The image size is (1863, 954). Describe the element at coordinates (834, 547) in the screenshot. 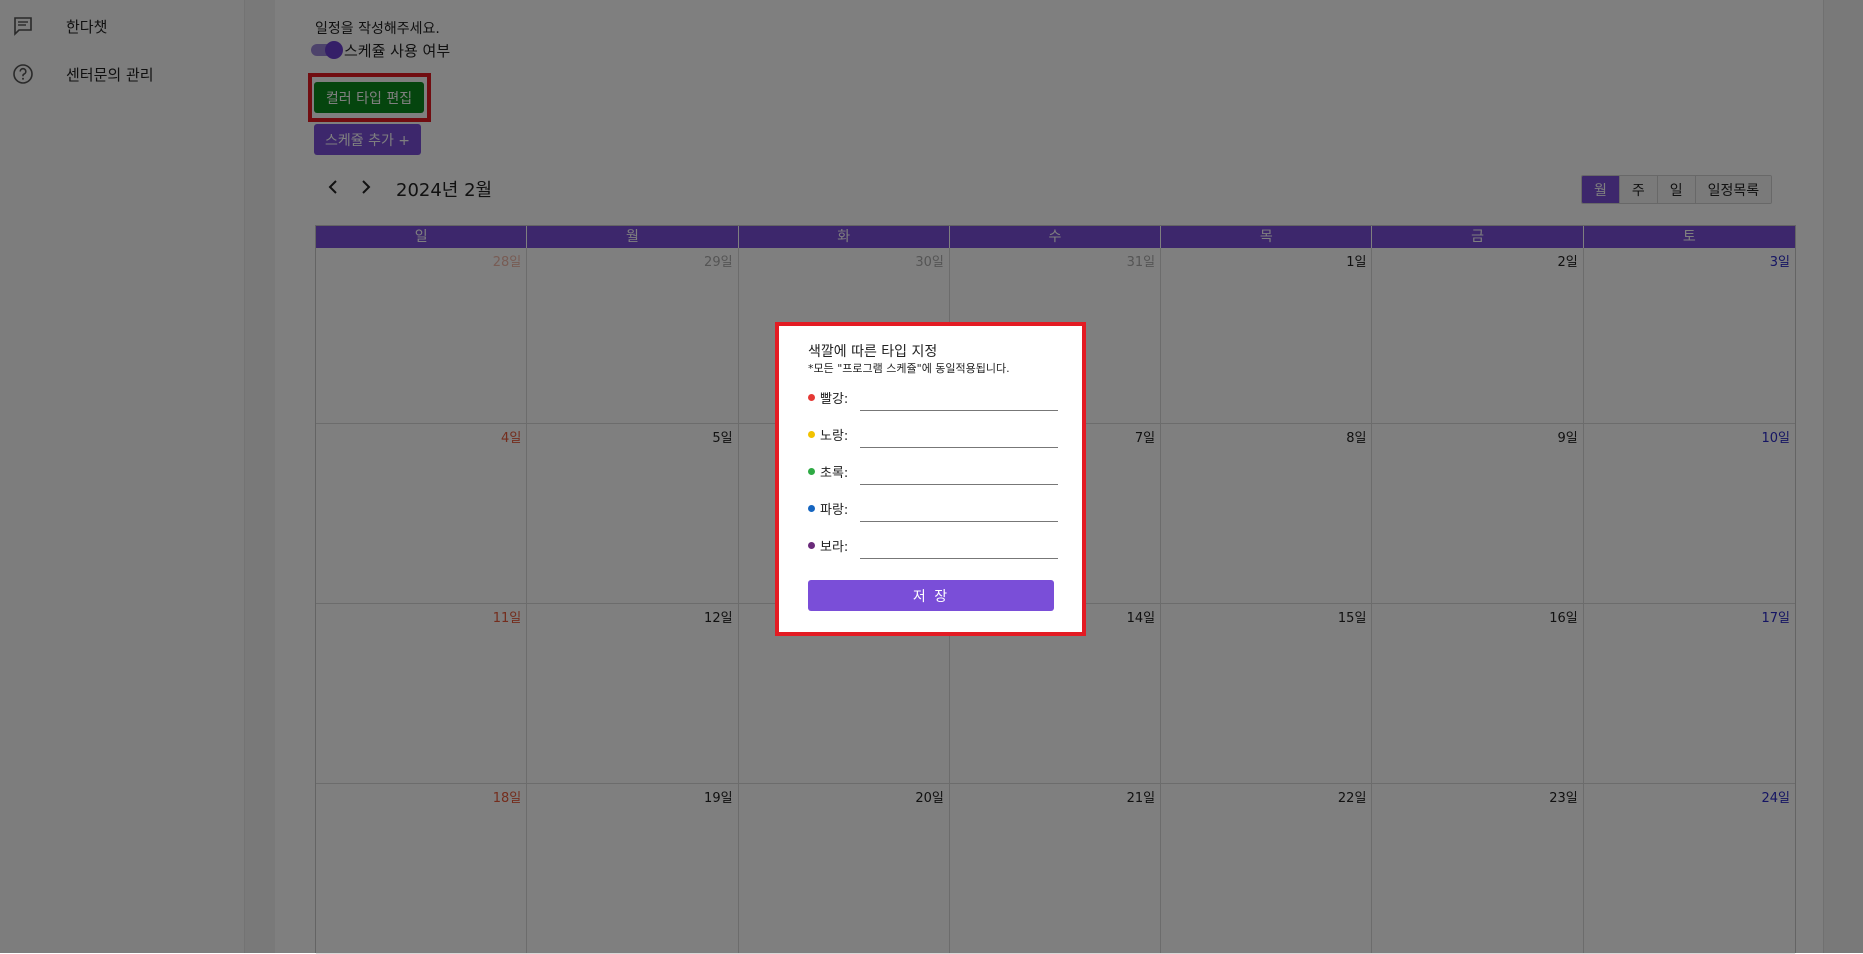

I see `color-label: 보라:` at that location.